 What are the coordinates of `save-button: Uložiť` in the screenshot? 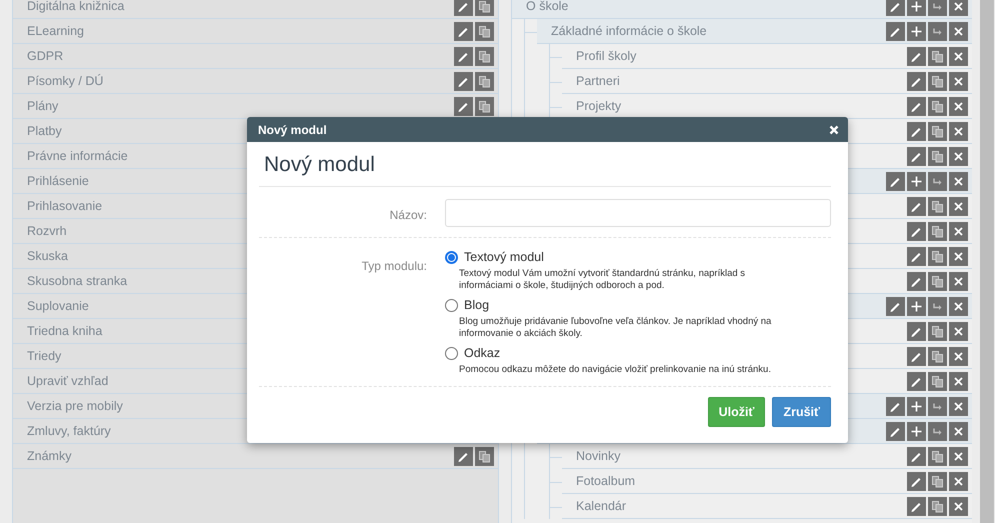 It's located at (737, 412).